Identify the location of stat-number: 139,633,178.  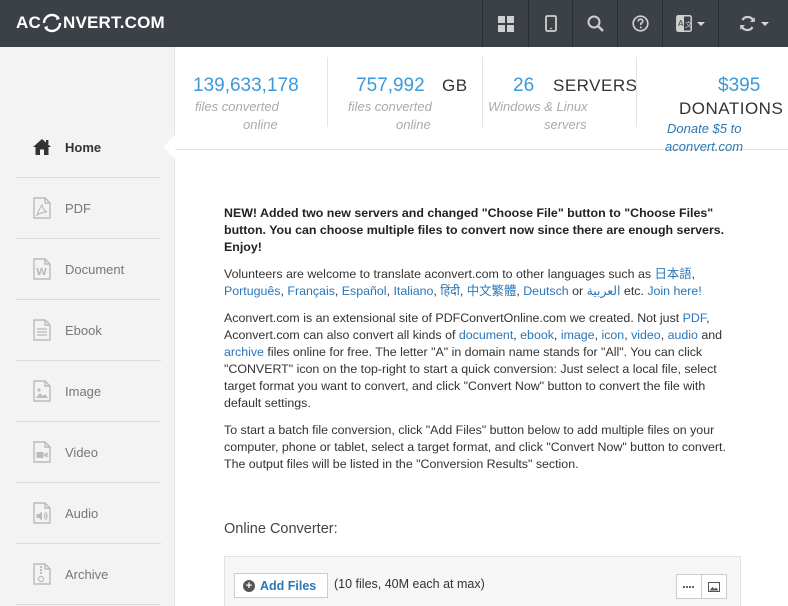
(246, 85).